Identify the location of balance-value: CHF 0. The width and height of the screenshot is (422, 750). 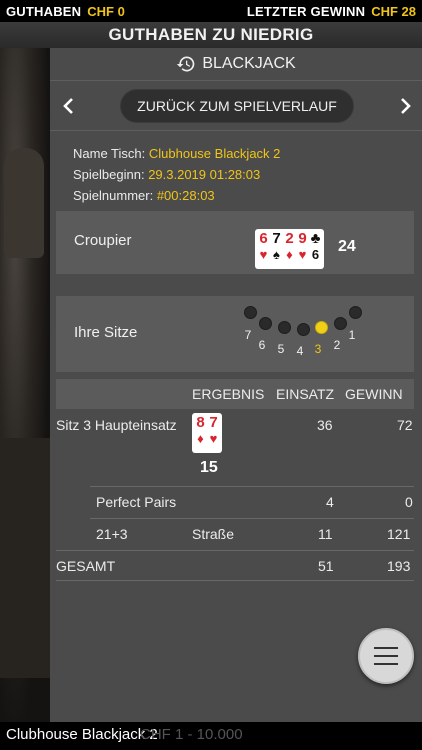
(106, 11).